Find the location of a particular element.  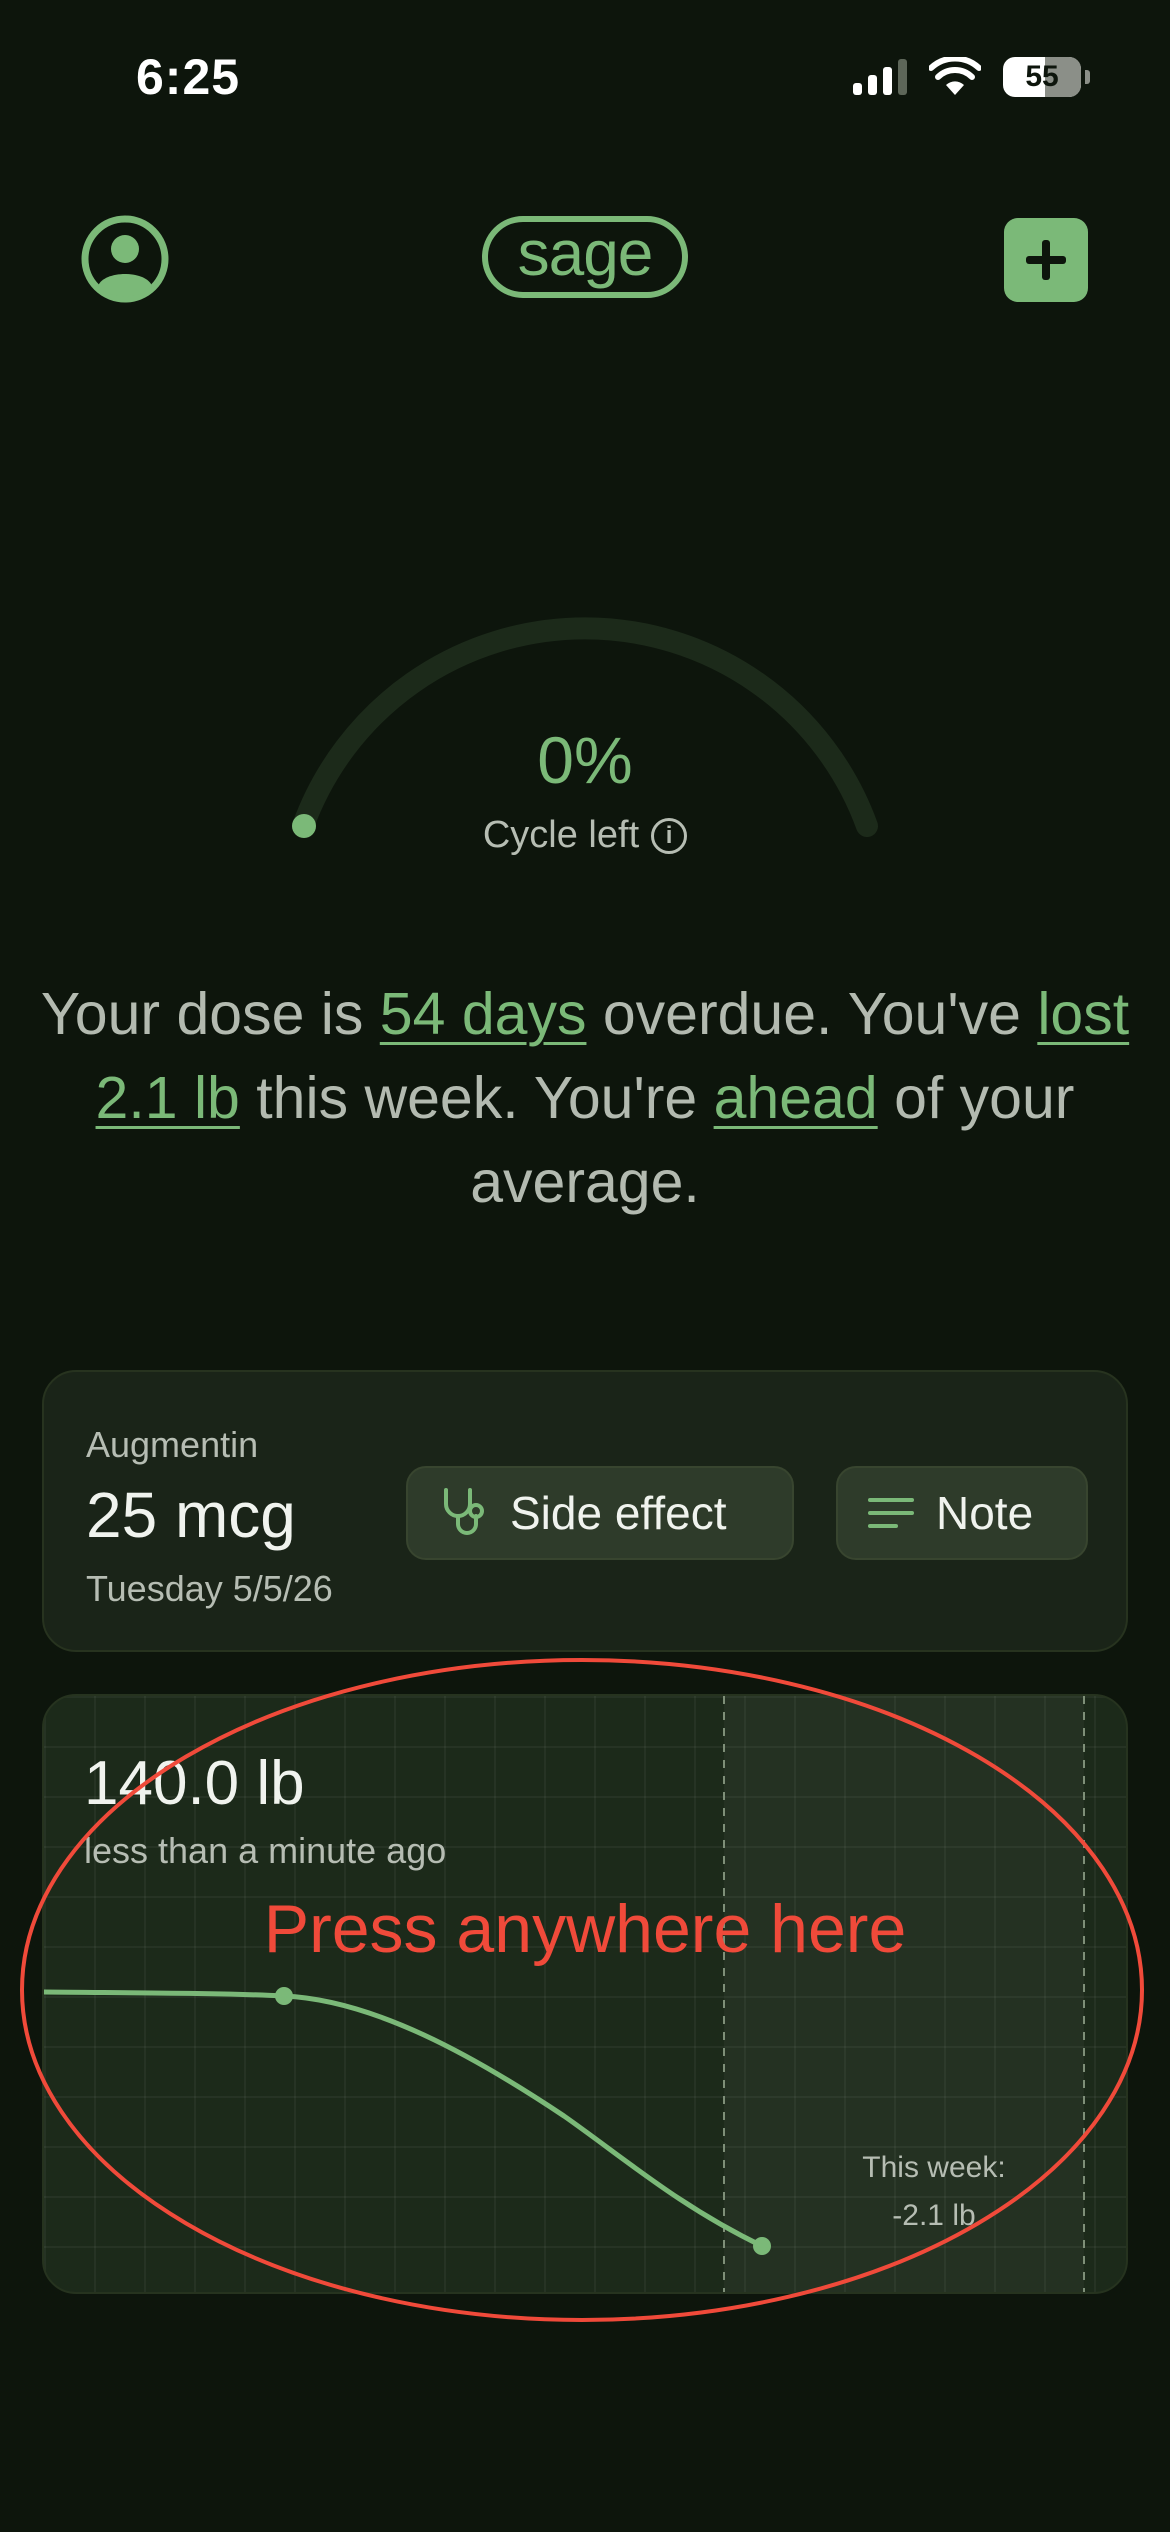

battery-icon: 55 is located at coordinates (1042, 77).